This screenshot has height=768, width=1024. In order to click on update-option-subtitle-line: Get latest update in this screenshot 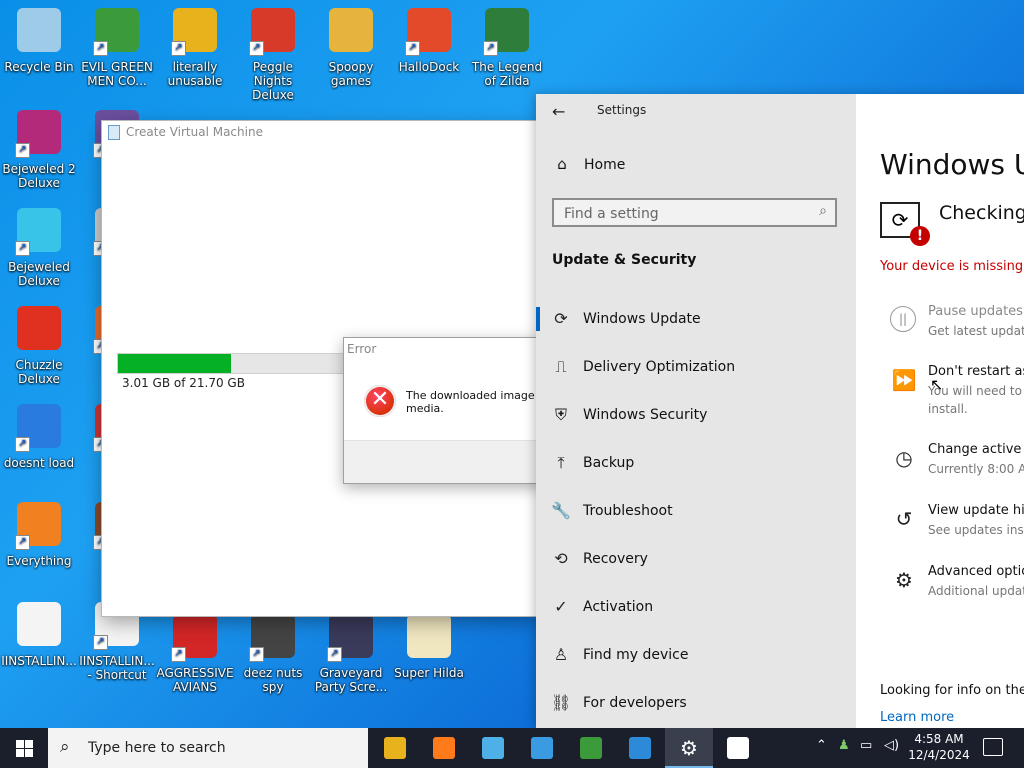, I will do `click(976, 331)`.